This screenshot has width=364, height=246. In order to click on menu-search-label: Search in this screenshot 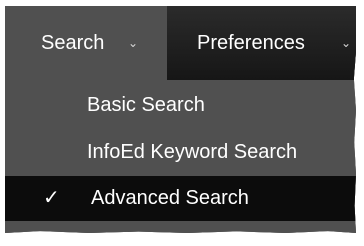, I will do `click(73, 43)`.